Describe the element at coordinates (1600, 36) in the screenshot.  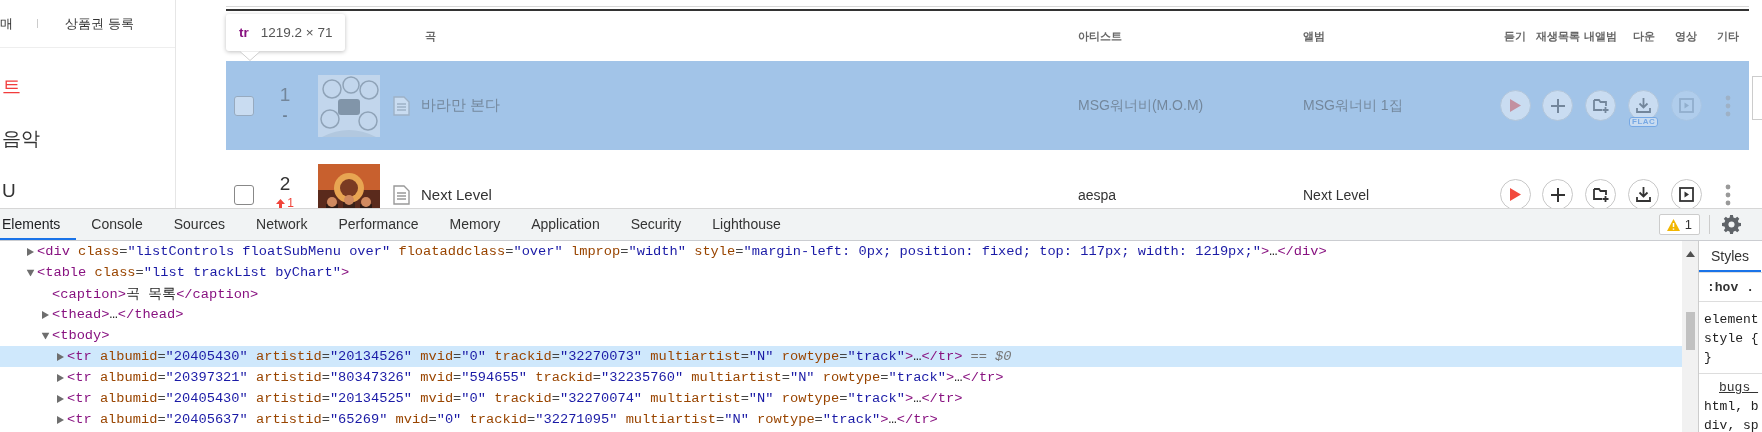
I see `column-header: 내앨범` at that location.